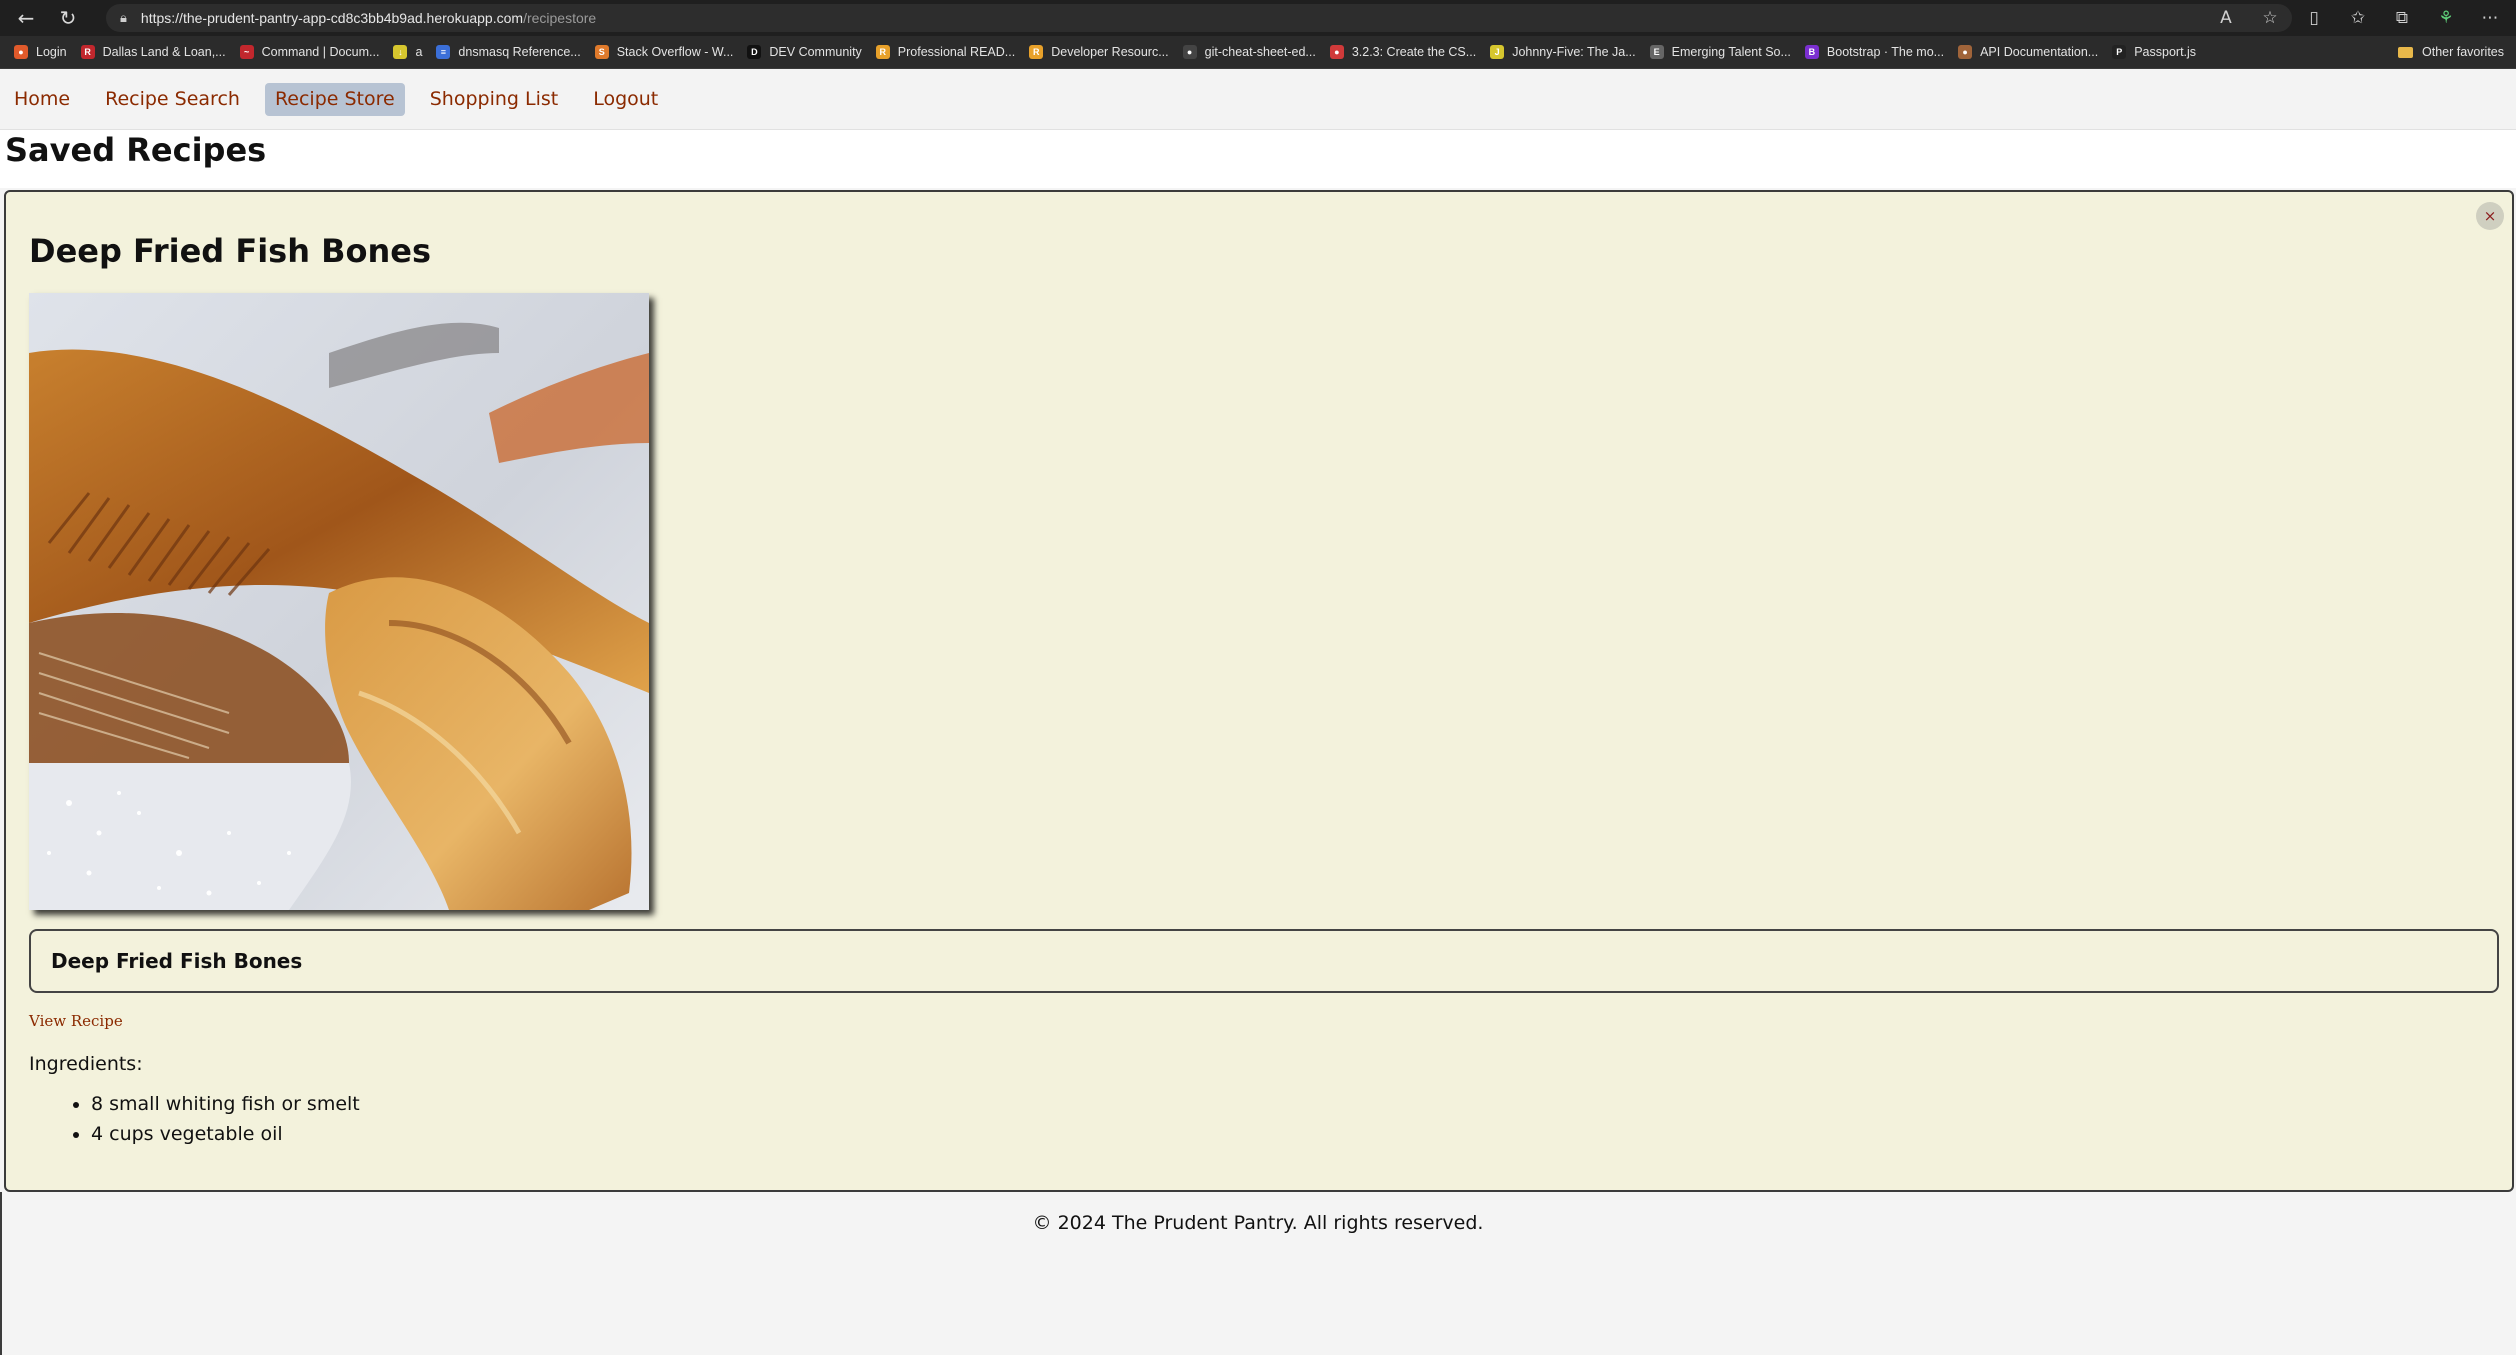 This screenshot has width=2516, height=1355. Describe the element at coordinates (601, 52) in the screenshot. I see `bookmark-favicon-icon: S` at that location.